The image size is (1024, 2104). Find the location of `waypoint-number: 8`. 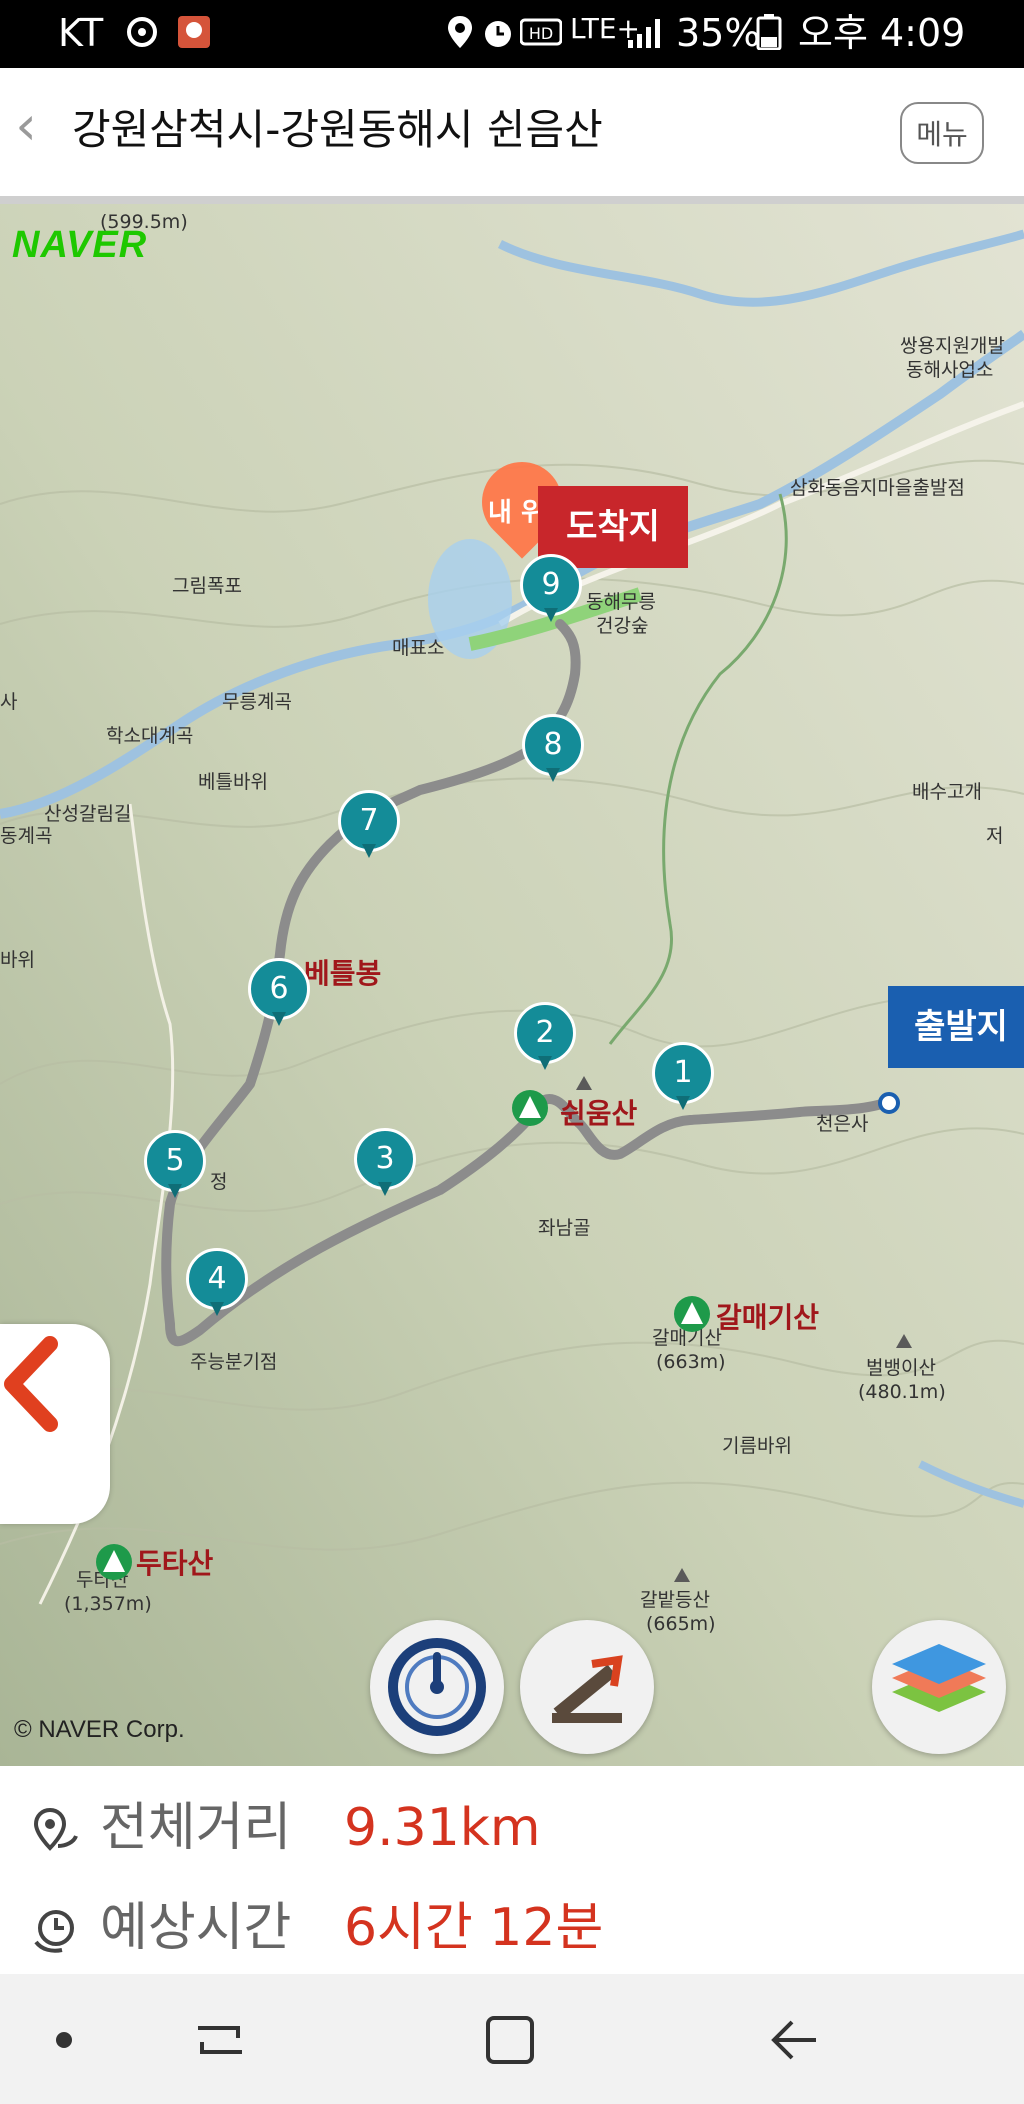

waypoint-number: 8 is located at coordinates (553, 745).